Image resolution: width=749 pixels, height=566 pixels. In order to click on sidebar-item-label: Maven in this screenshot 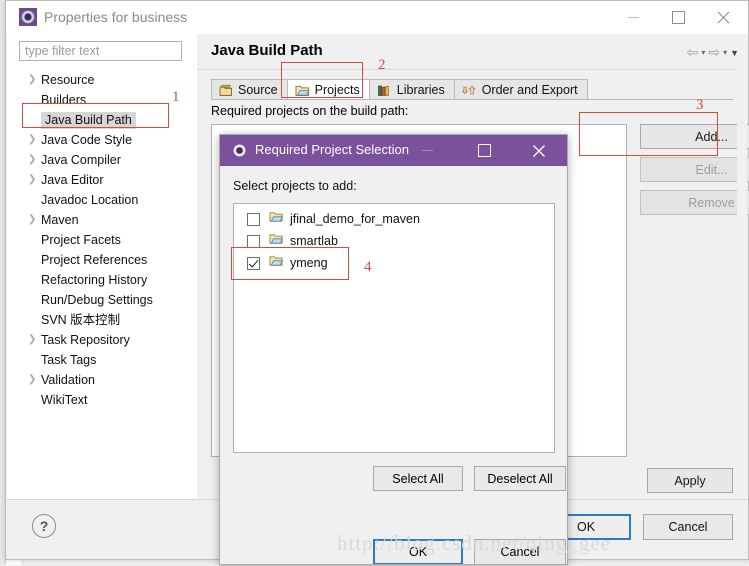, I will do `click(60, 220)`.